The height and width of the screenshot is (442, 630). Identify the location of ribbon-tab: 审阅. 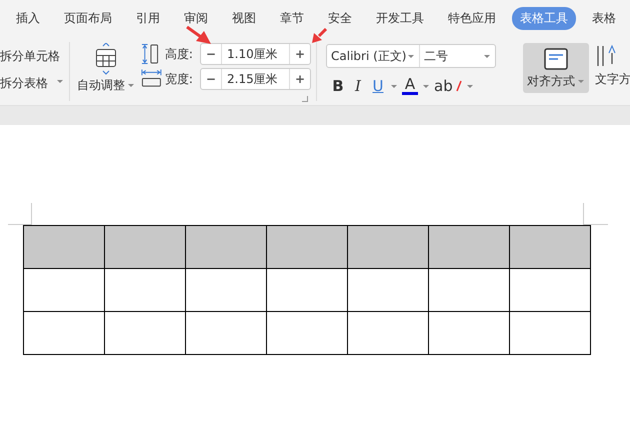
(196, 18).